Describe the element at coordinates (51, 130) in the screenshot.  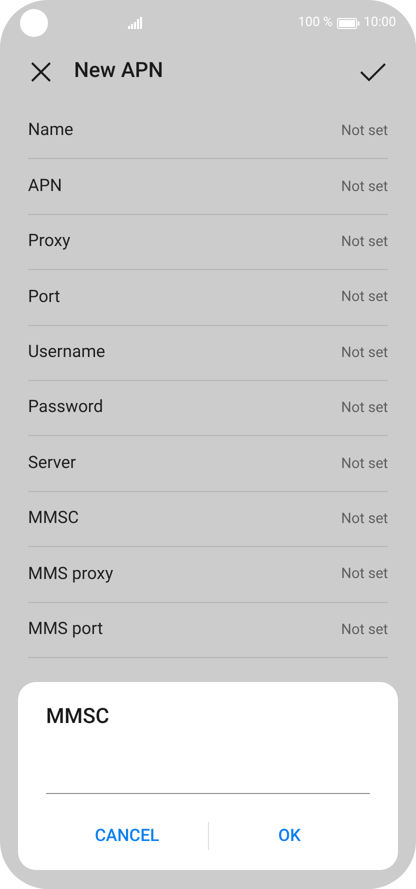
I see `row-label: Name` at that location.